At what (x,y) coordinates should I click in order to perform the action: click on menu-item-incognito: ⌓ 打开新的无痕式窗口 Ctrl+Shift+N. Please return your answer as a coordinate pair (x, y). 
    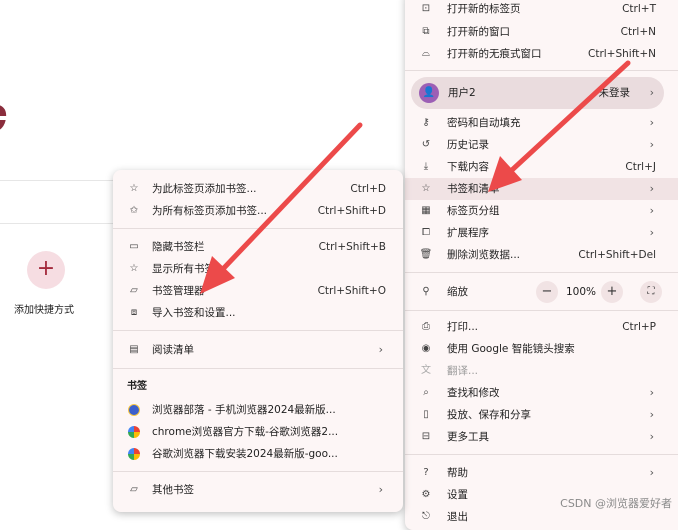
    Looking at the image, I should click on (541, 54).